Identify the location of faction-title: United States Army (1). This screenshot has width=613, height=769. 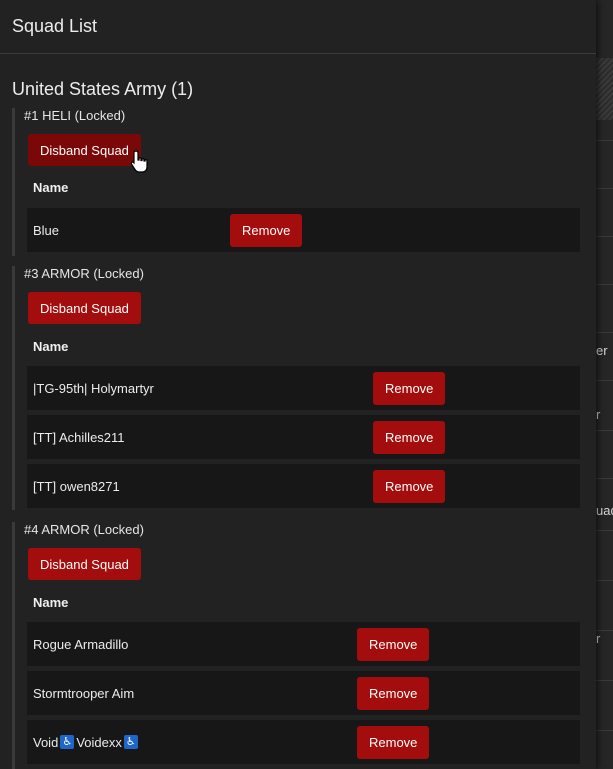
(103, 89).